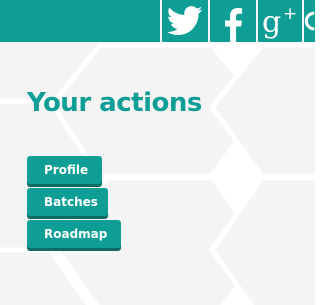 The height and width of the screenshot is (305, 320). I want to click on batches-button: Batches, so click(67, 202).